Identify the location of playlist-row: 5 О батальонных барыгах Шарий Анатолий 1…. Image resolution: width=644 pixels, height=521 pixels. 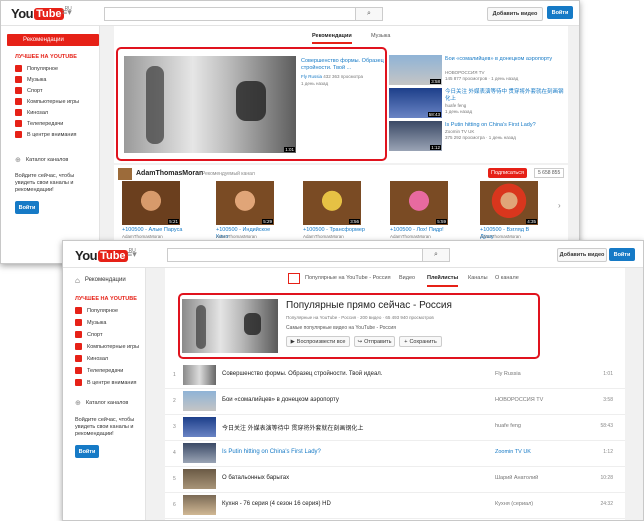
(395, 480).